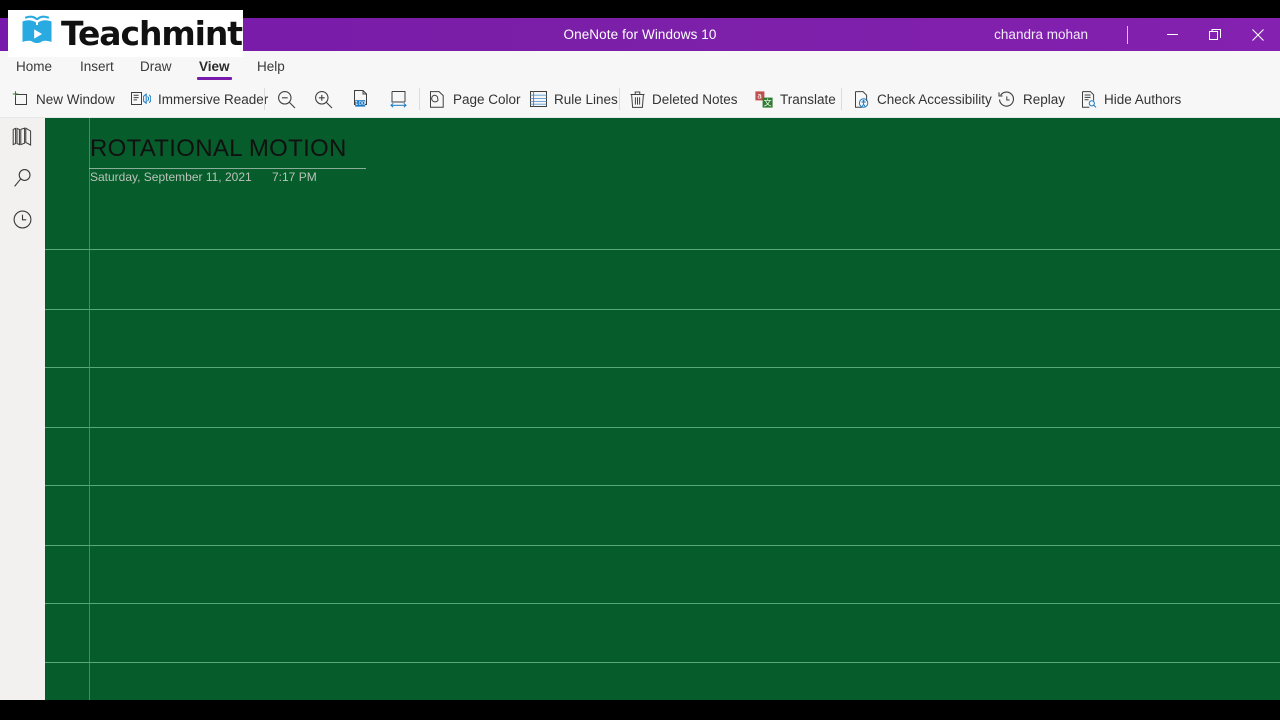 This screenshot has width=1280, height=720. I want to click on rule-lines-label: Rule Lines, so click(586, 99).